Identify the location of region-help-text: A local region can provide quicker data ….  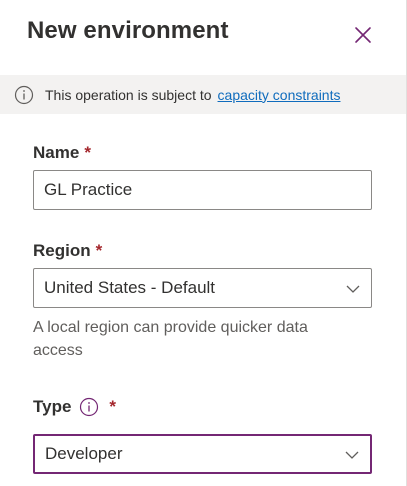
(170, 339).